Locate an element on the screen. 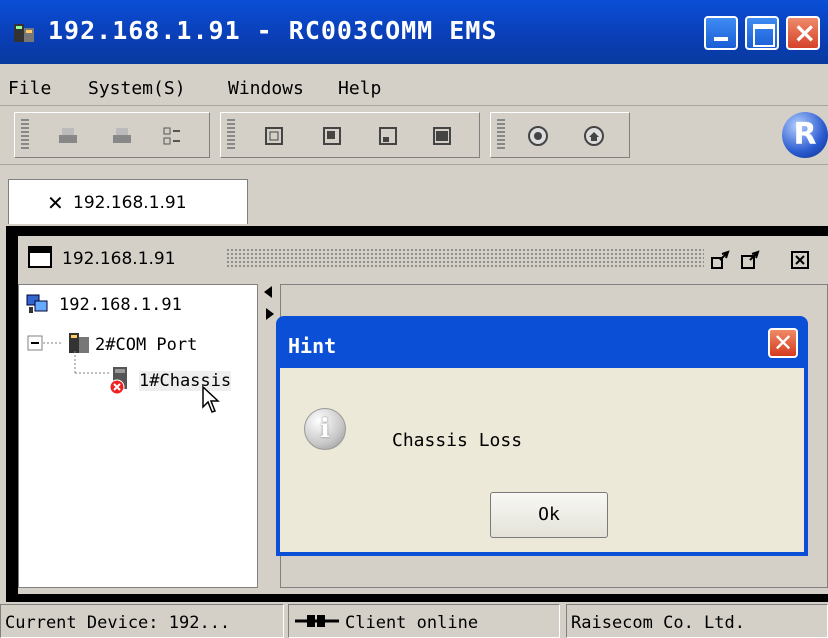 The width and height of the screenshot is (828, 638). dialog-close-button: ✕ is located at coordinates (783, 343).